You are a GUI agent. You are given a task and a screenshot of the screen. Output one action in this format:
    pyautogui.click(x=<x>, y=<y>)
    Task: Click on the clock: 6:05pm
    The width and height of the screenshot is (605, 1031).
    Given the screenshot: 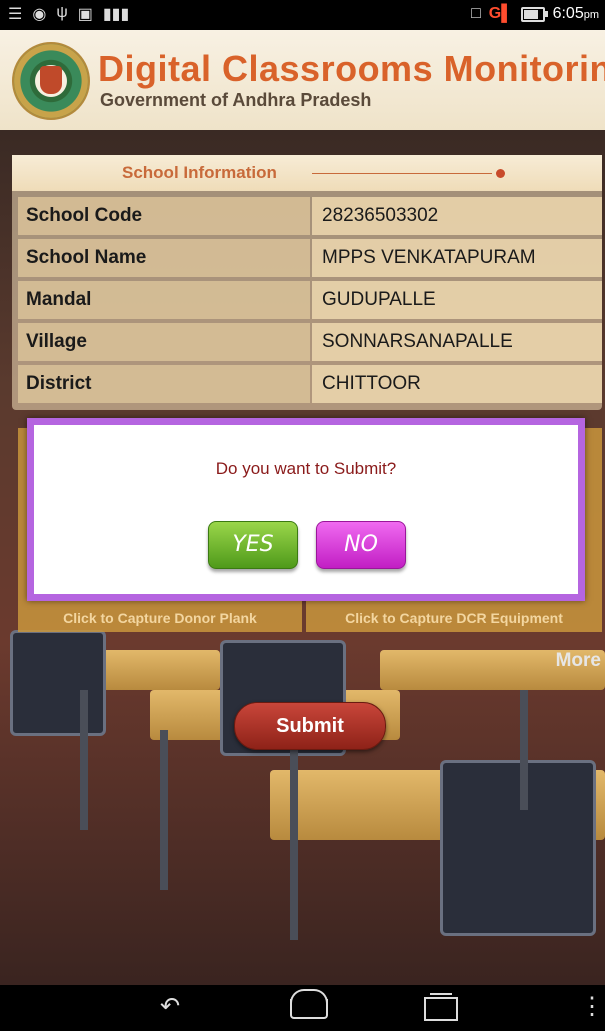 What is the action you would take?
    pyautogui.click(x=575, y=13)
    